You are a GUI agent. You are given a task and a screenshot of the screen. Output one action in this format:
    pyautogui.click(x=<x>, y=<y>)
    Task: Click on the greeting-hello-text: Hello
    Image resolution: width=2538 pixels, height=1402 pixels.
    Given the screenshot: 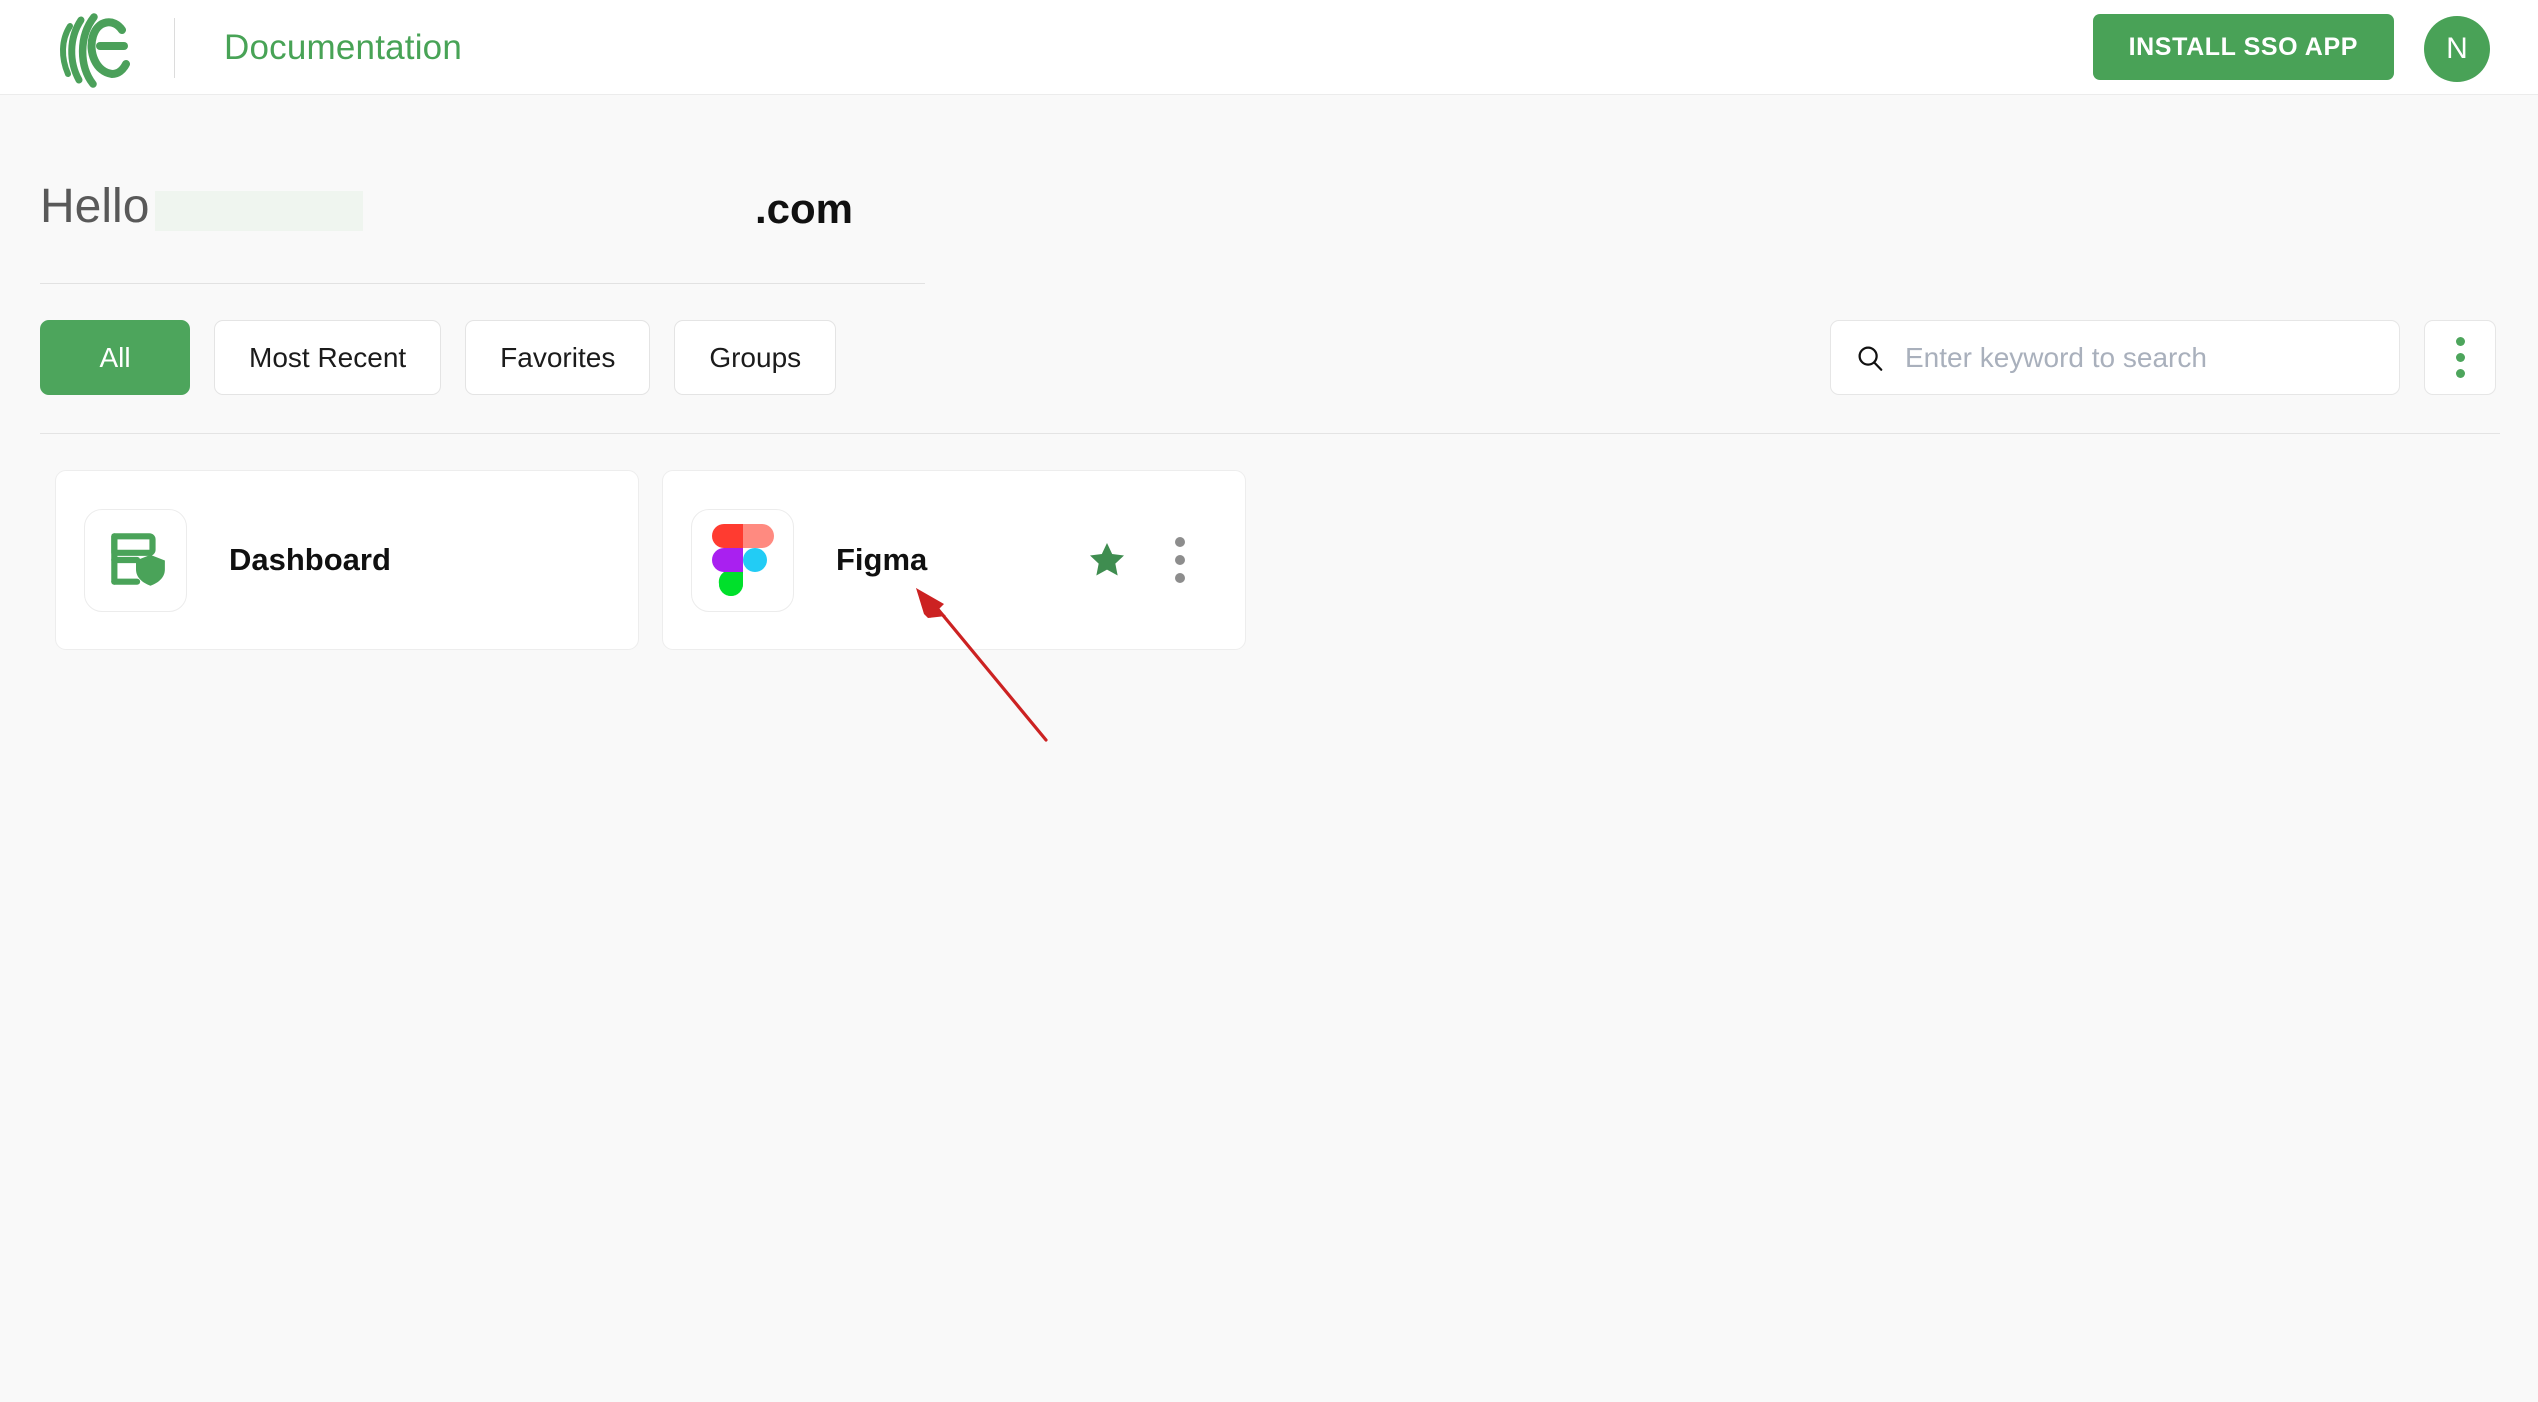 What is the action you would take?
    pyautogui.click(x=95, y=206)
    